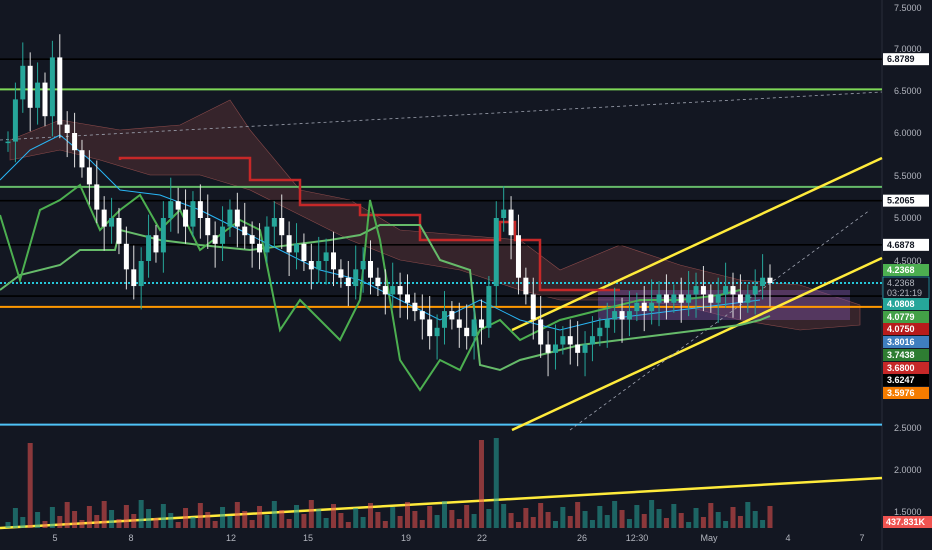  What do you see at coordinates (901, 304) in the screenshot?
I see `price-badge-text: 4.0808` at bounding box center [901, 304].